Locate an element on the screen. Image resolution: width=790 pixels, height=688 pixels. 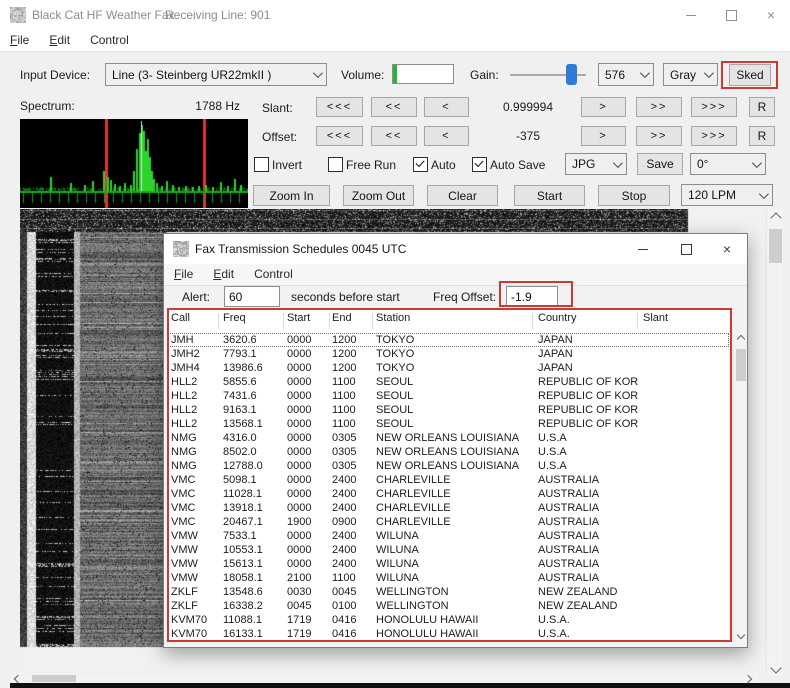
scroll-down-button is located at coordinates (775, 667).